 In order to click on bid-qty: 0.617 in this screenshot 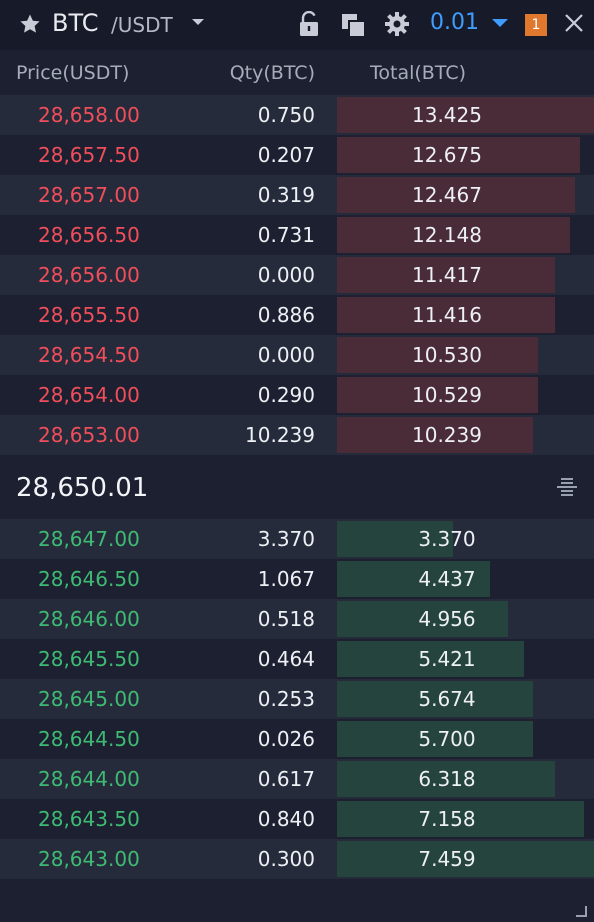, I will do `click(286, 779)`.